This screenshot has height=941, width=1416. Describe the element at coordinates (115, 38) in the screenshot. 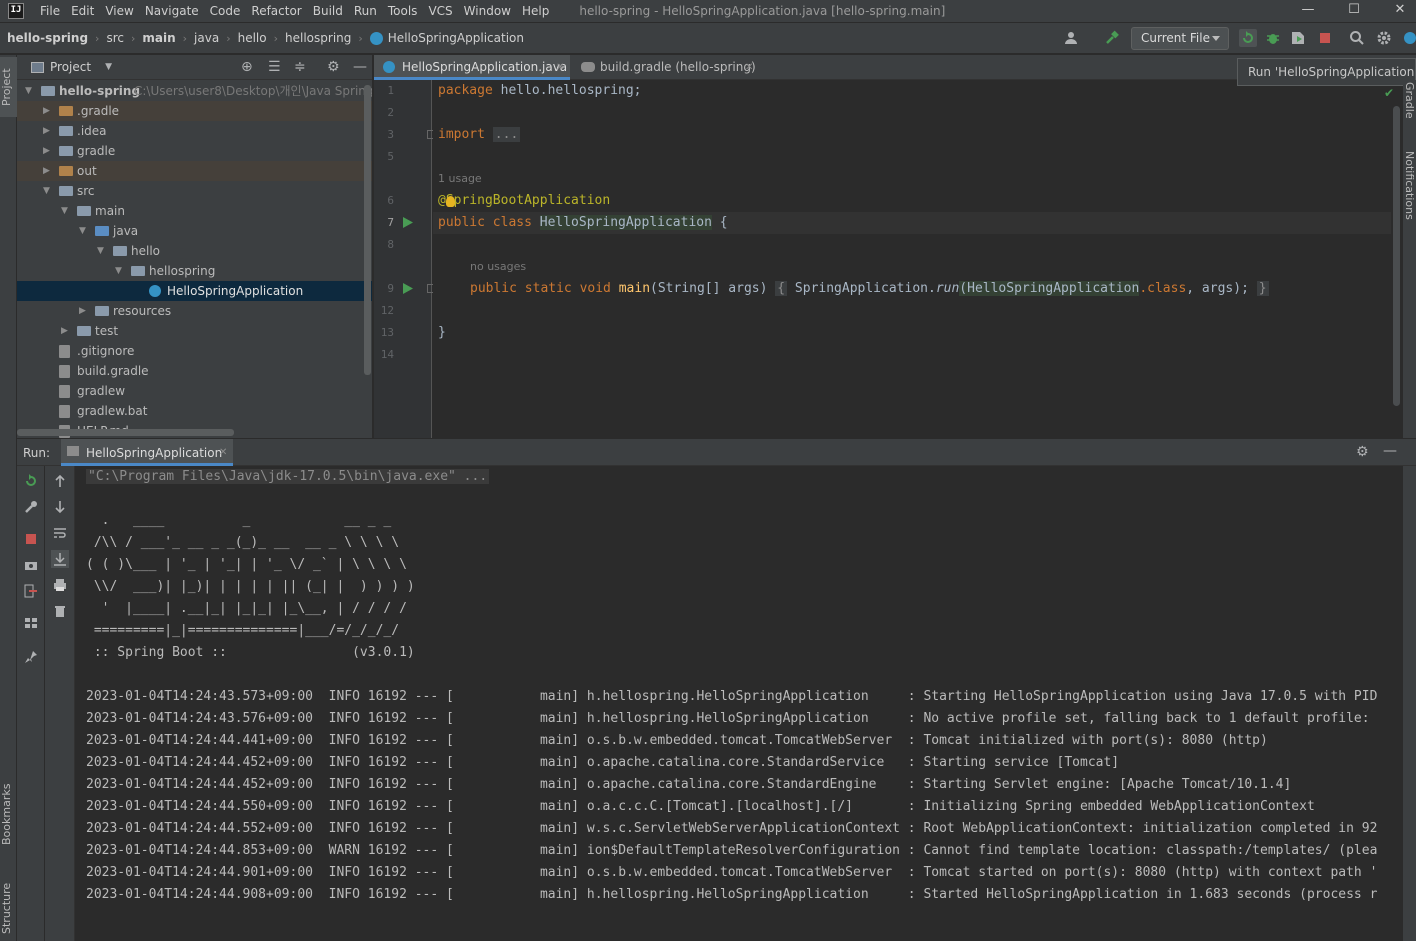

I see `breadcrumb-src: src` at that location.